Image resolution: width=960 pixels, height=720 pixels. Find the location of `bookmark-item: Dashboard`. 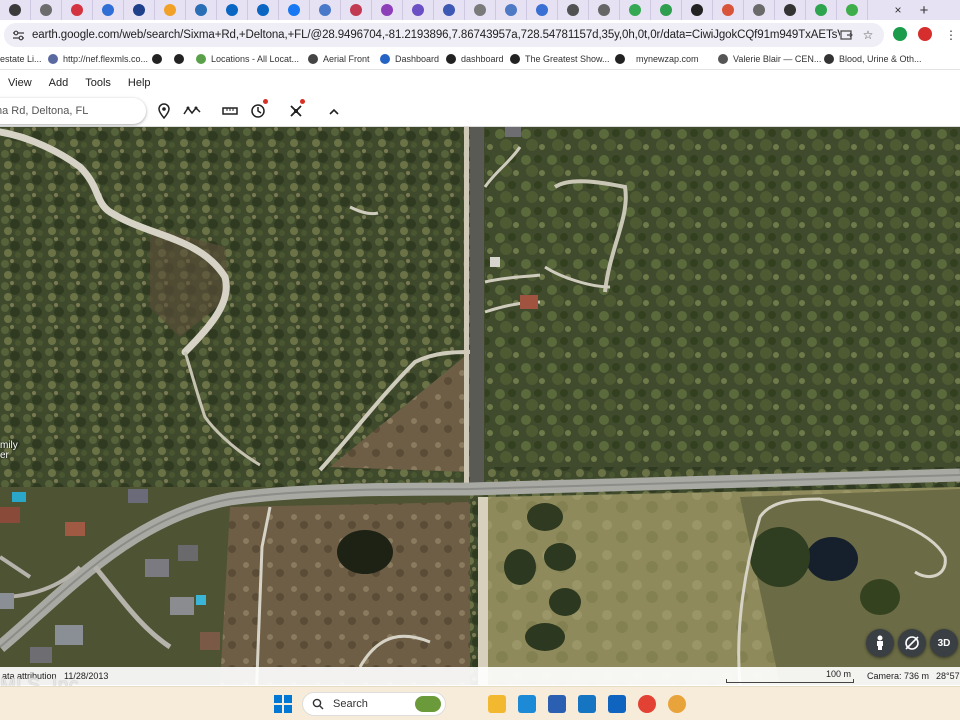

bookmark-item: Dashboard is located at coordinates (409, 59).